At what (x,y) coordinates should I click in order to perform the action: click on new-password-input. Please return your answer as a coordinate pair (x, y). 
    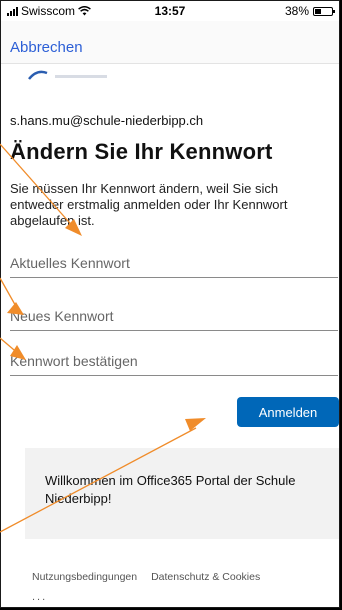
    Looking at the image, I should click on (174, 316).